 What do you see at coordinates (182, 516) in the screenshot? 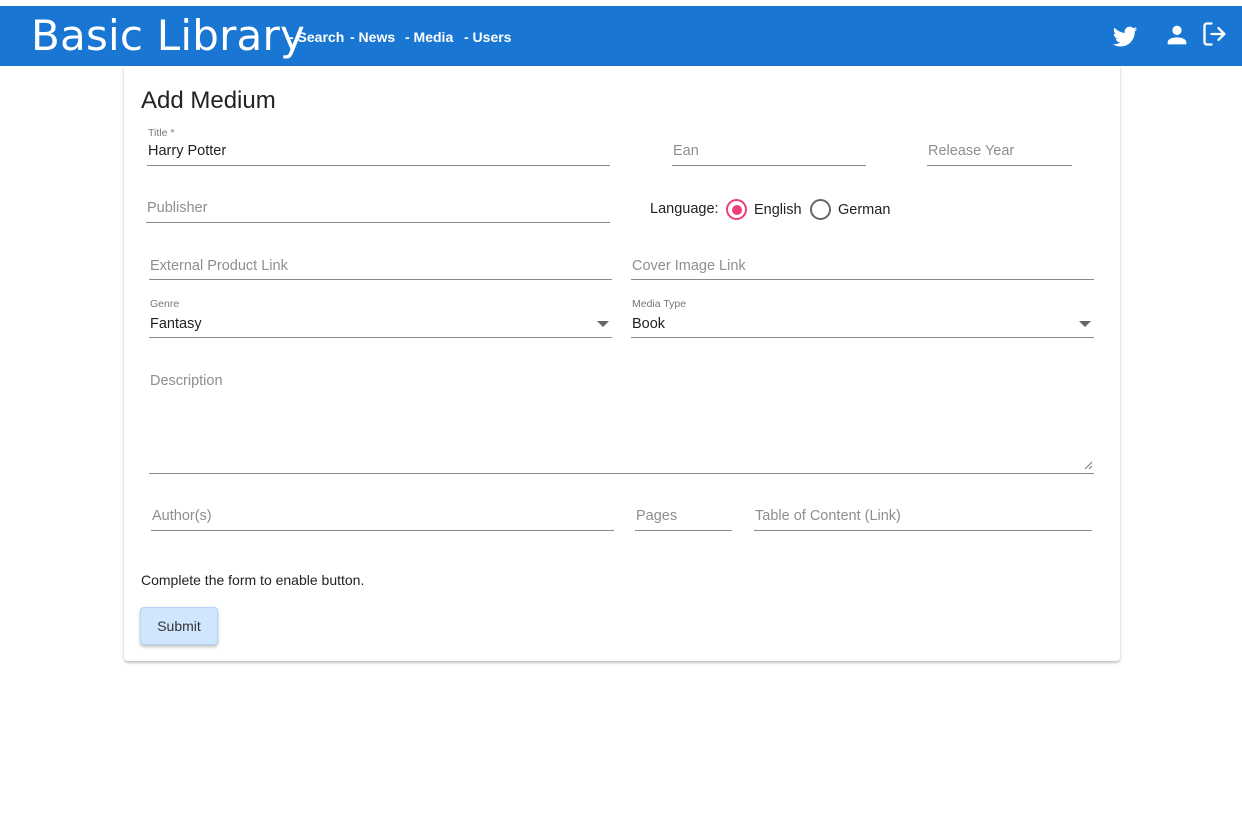
I see `authors-placeholder: Author(s)` at bounding box center [182, 516].